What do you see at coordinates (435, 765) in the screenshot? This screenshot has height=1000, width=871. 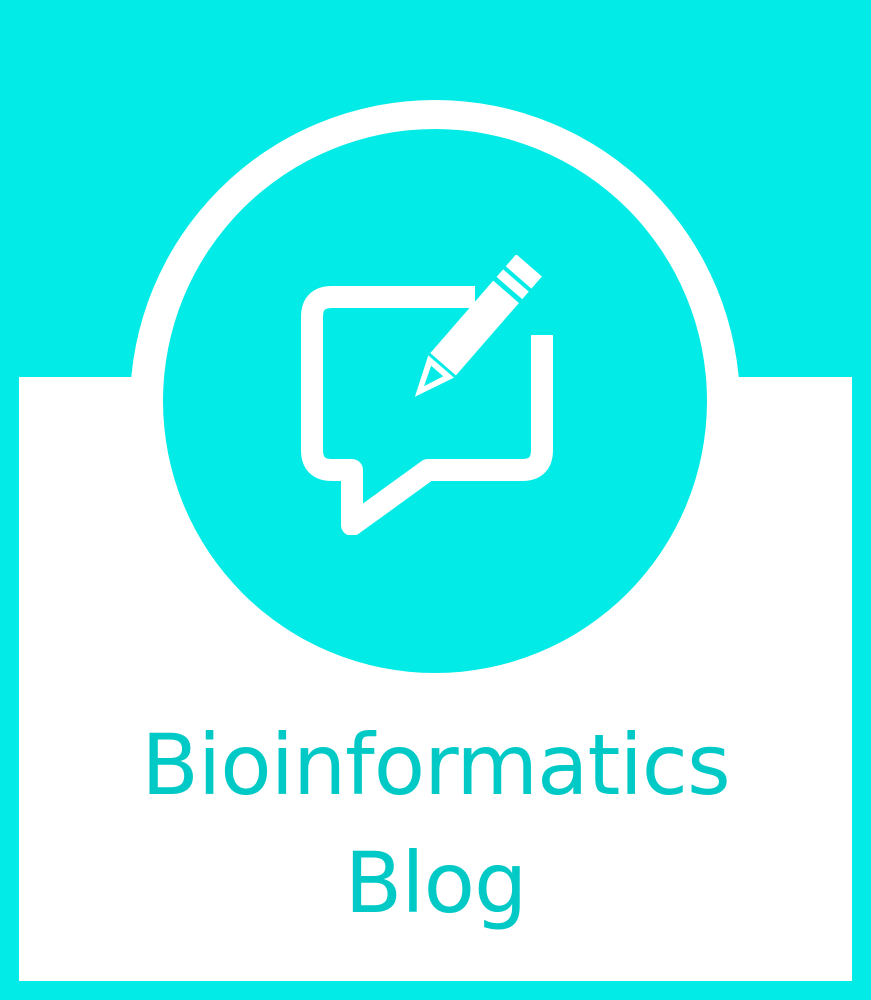 I see `blog-title-line-1: Bioinformatics` at bounding box center [435, 765].